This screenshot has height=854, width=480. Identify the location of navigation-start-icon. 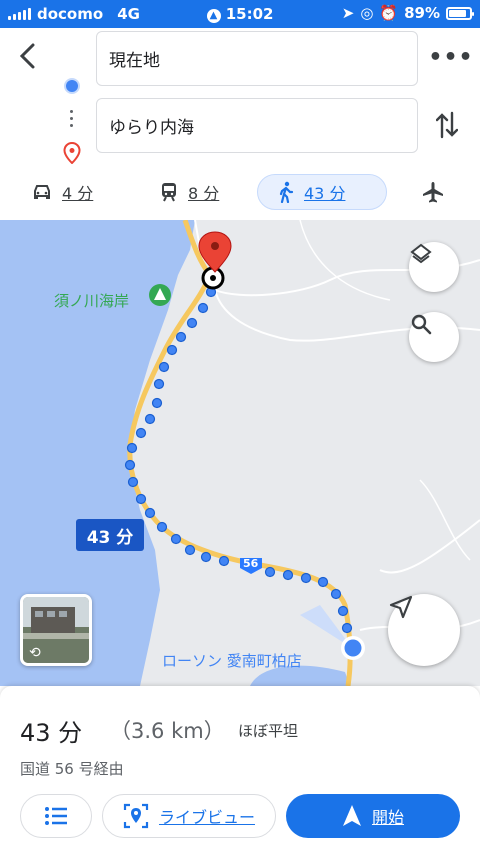
(351, 815).